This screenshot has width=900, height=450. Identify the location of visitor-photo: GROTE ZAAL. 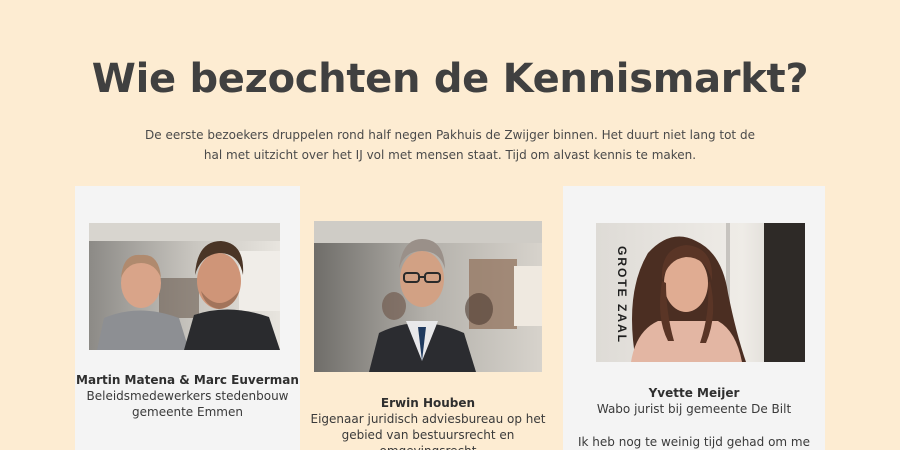
(700, 292).